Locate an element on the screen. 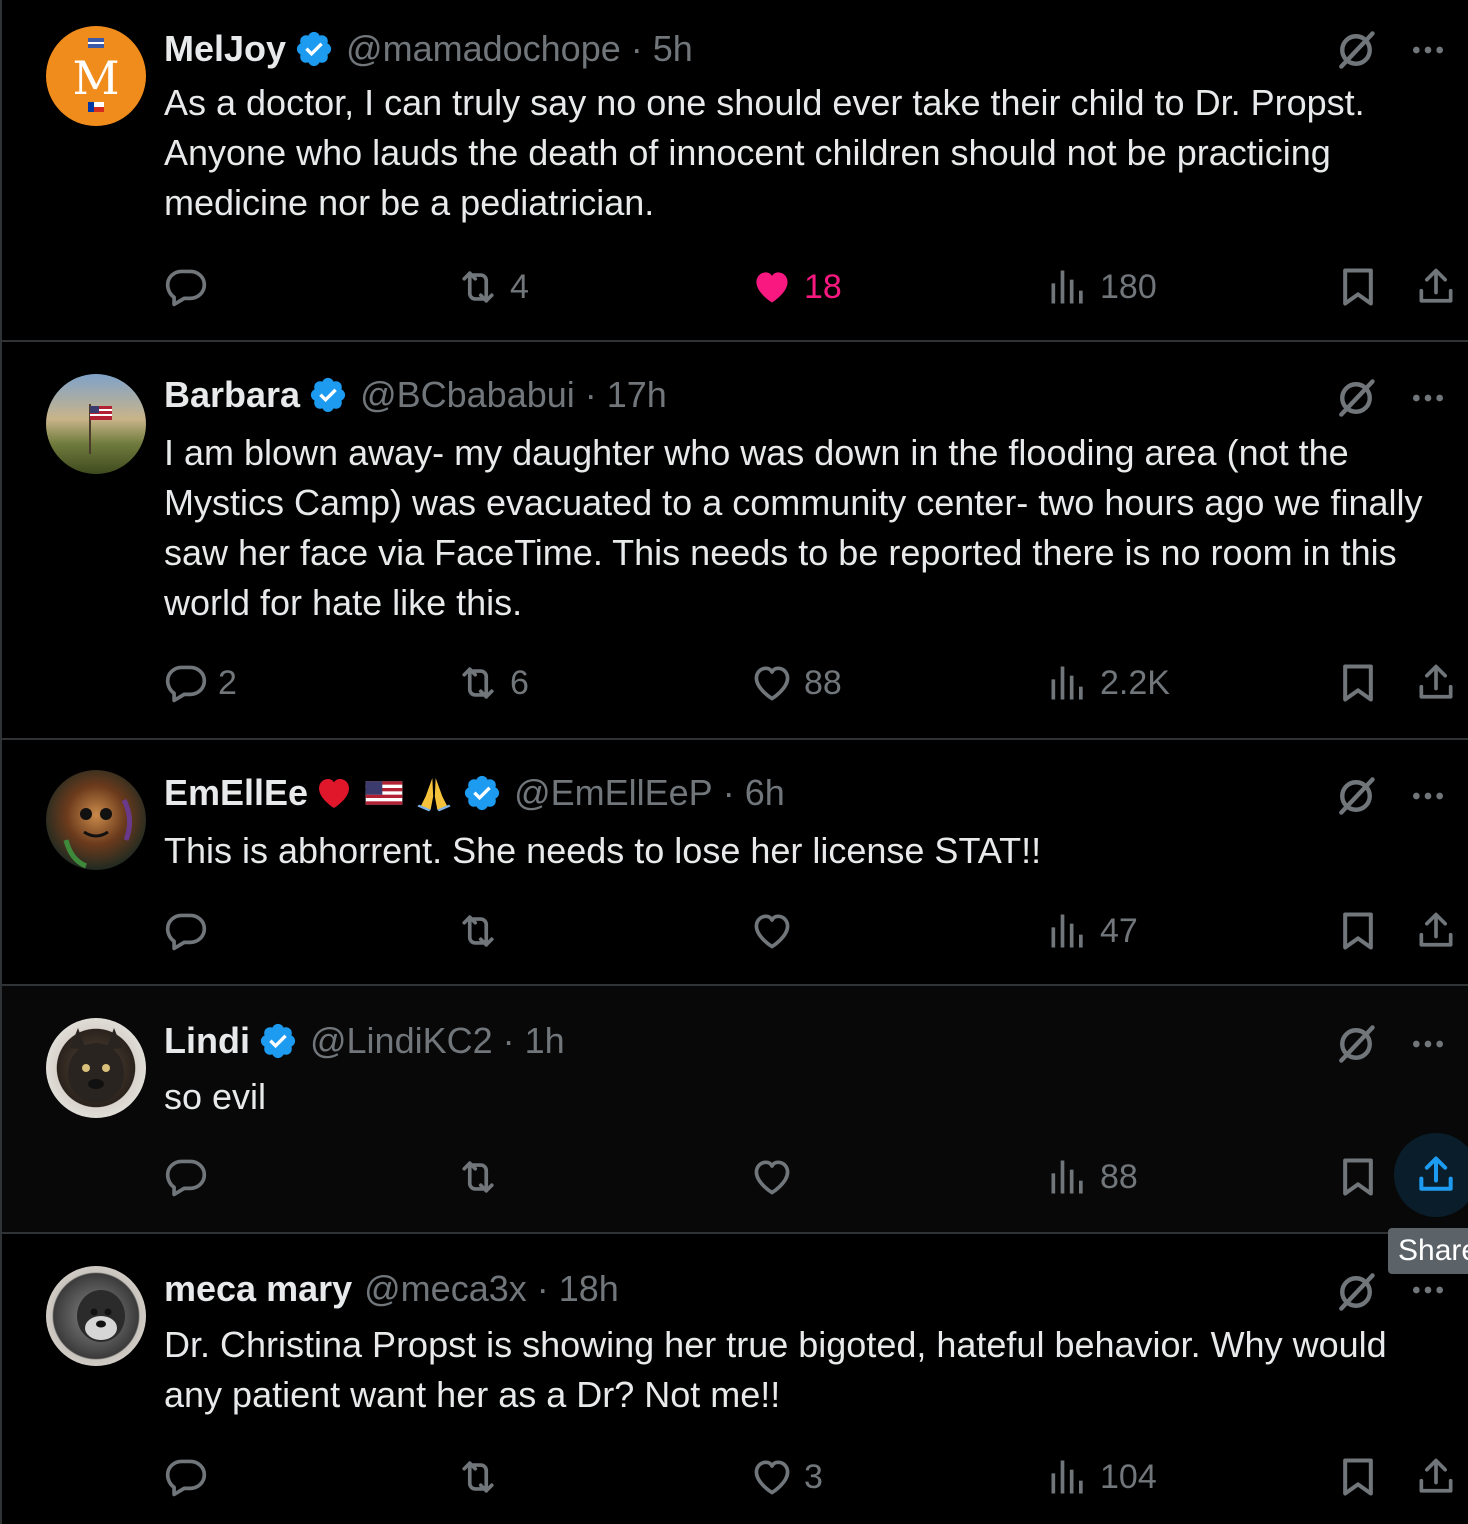 The image size is (1468, 1524). avatar: M is located at coordinates (96, 76).